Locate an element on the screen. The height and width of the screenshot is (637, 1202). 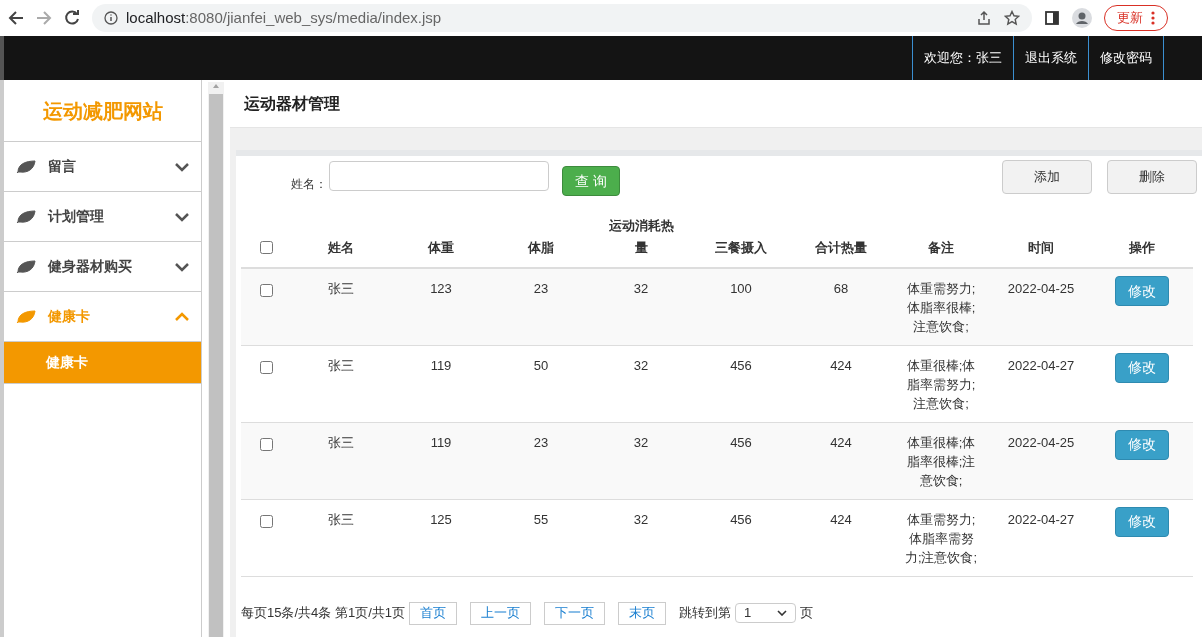
share-icon is located at coordinates (984, 18).